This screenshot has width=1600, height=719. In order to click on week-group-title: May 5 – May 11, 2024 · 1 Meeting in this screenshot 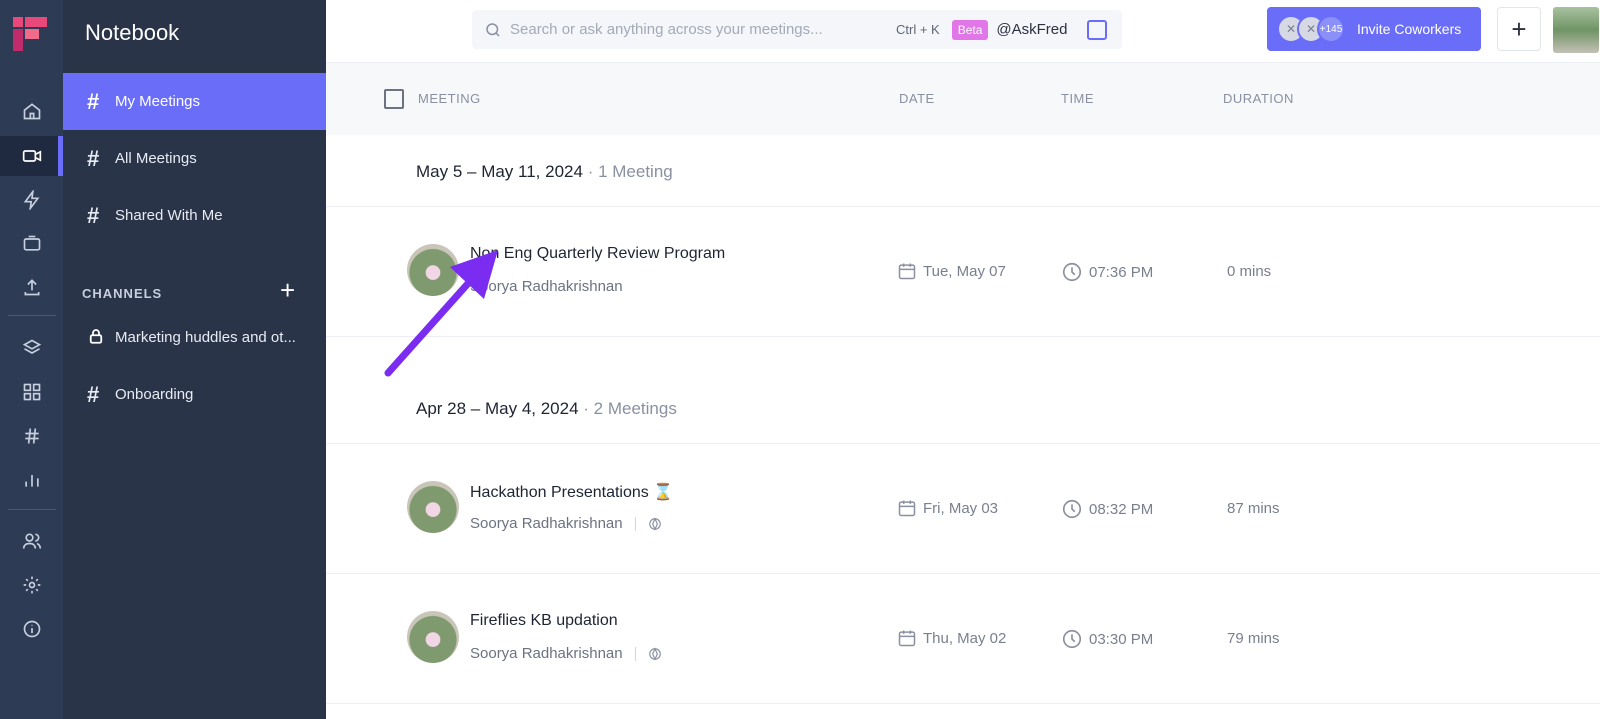, I will do `click(544, 172)`.